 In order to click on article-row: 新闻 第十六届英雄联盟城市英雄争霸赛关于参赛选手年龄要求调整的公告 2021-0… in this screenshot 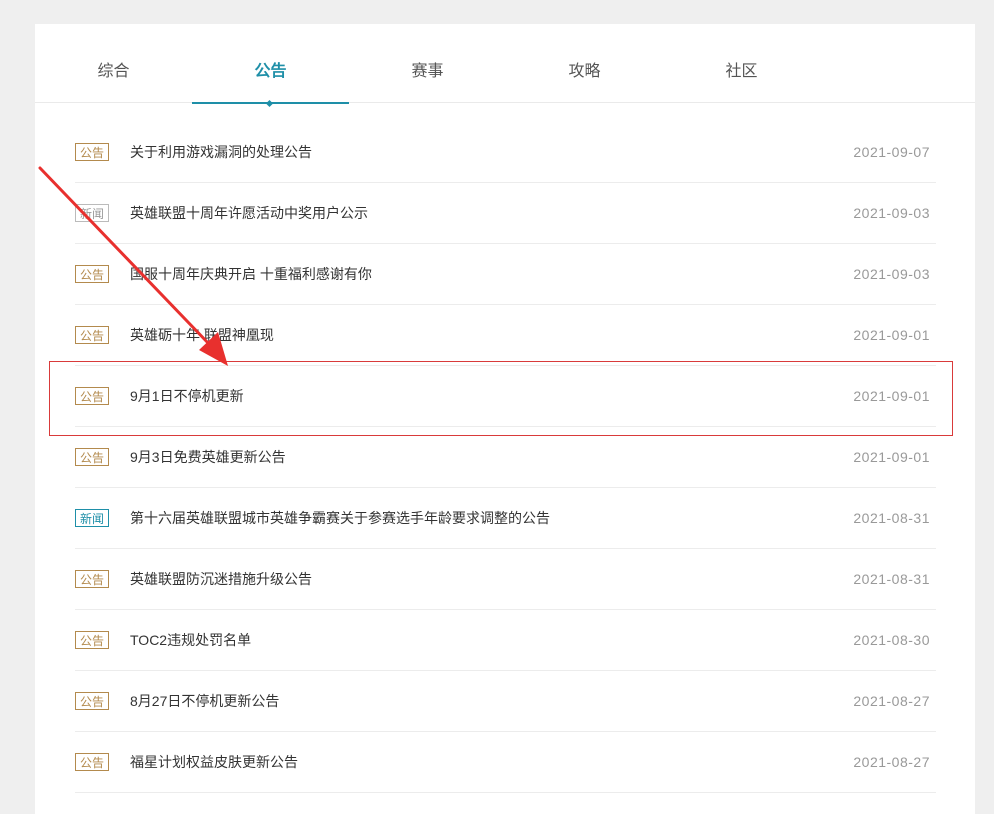, I will do `click(505, 518)`.